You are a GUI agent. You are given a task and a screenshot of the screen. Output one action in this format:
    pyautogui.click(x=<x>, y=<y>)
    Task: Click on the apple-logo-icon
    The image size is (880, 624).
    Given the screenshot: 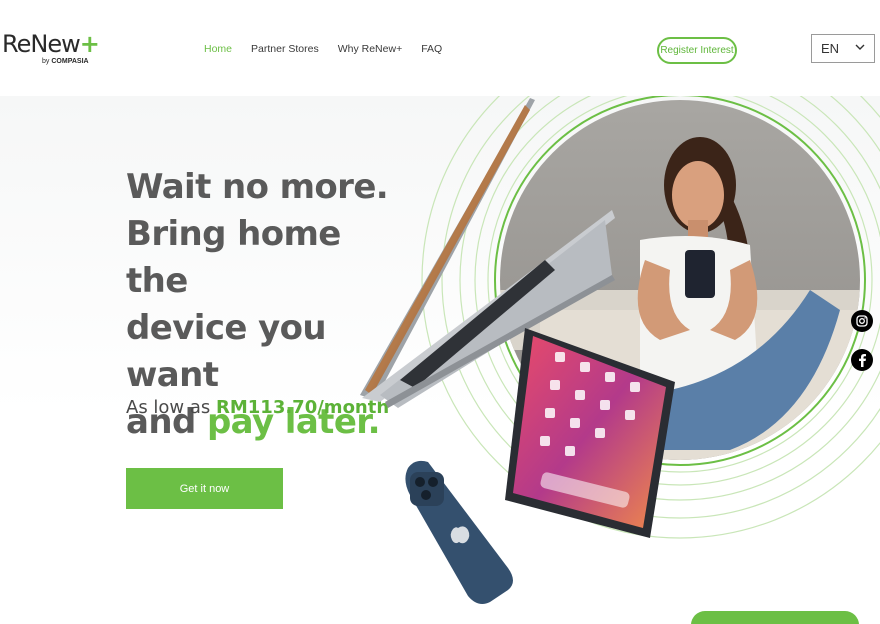 What is the action you would take?
    pyautogui.click(x=460, y=535)
    